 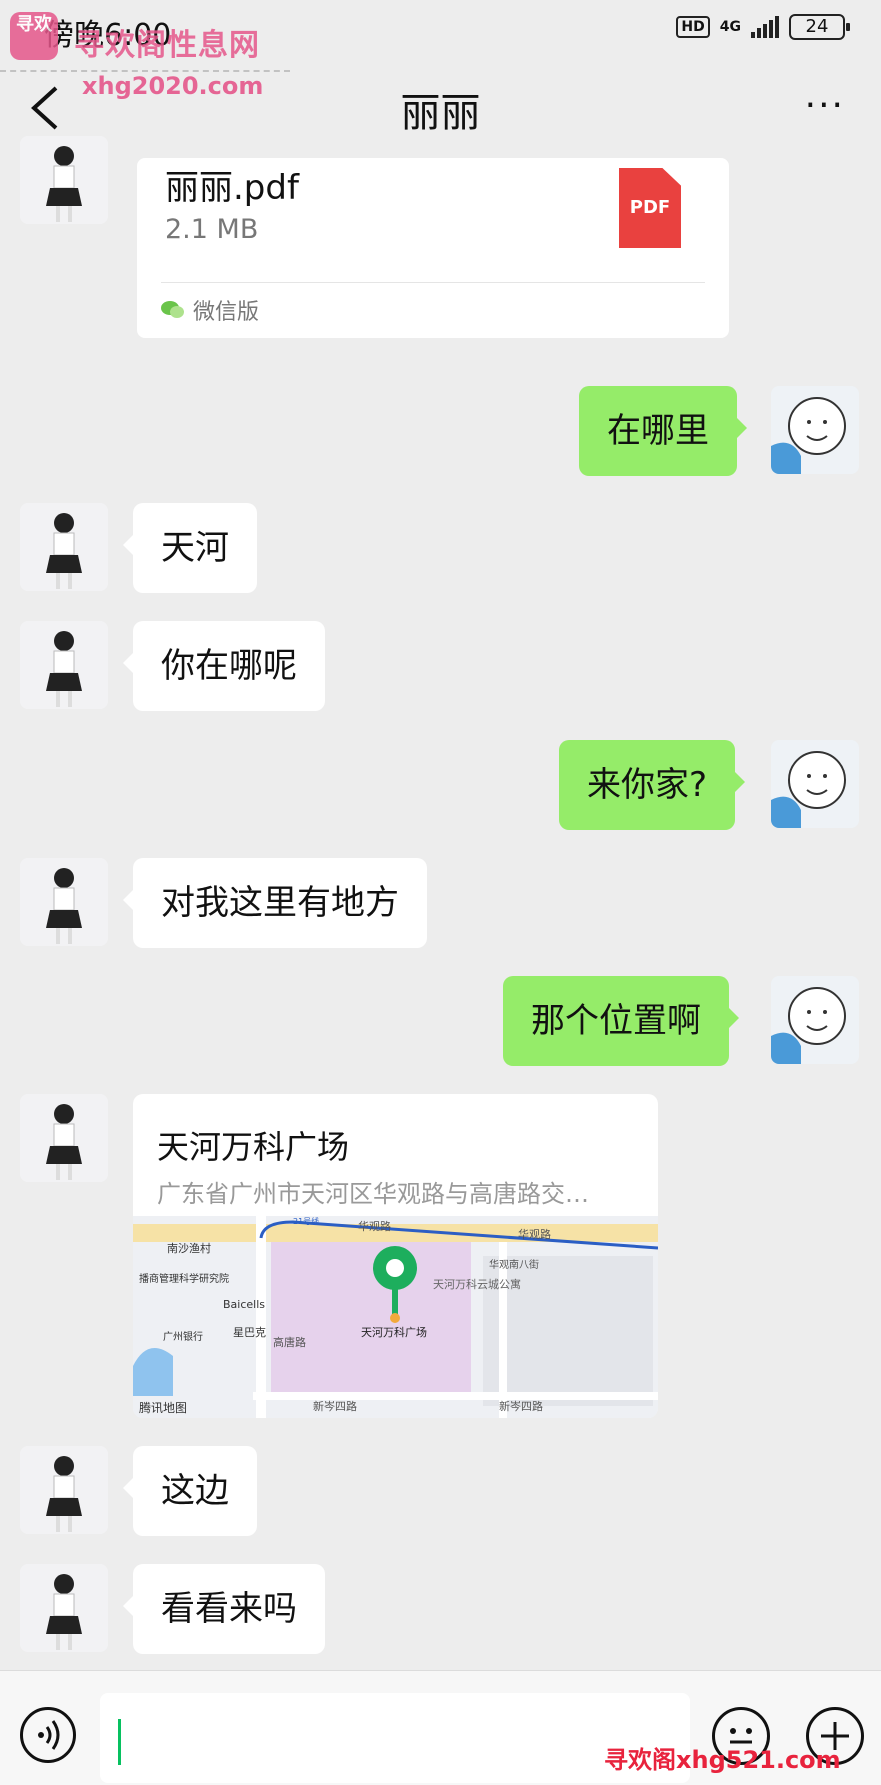 What do you see at coordinates (226, 312) in the screenshot?
I see `file-source-label: 微信版` at bounding box center [226, 312].